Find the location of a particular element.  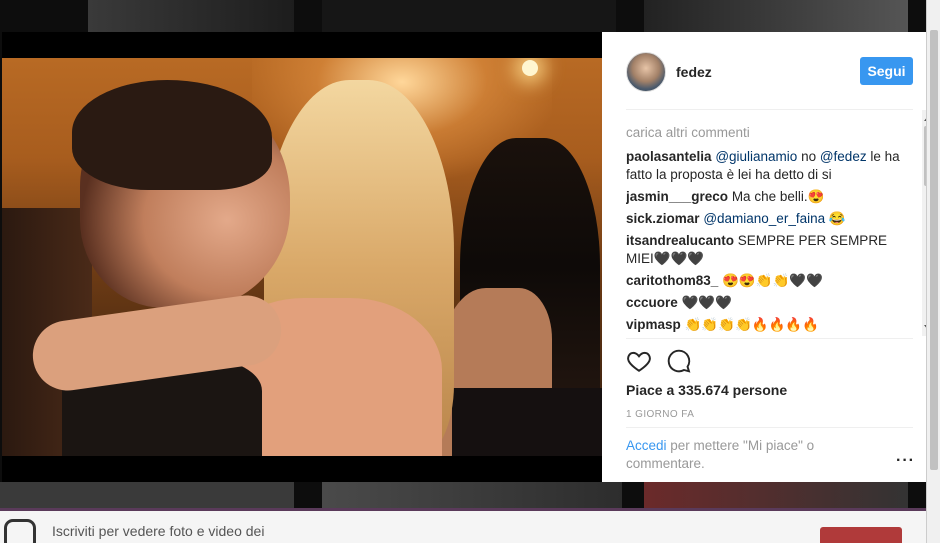

comment-text: 🖤🖤🖤 is located at coordinates (704, 302).